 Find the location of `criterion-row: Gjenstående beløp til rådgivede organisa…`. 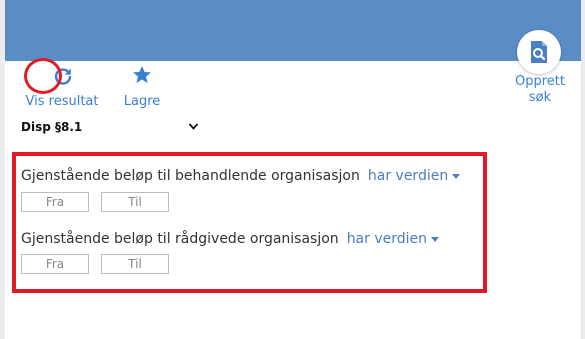

criterion-row: Gjenstående beløp til rådgivede organisa… is located at coordinates (230, 239).